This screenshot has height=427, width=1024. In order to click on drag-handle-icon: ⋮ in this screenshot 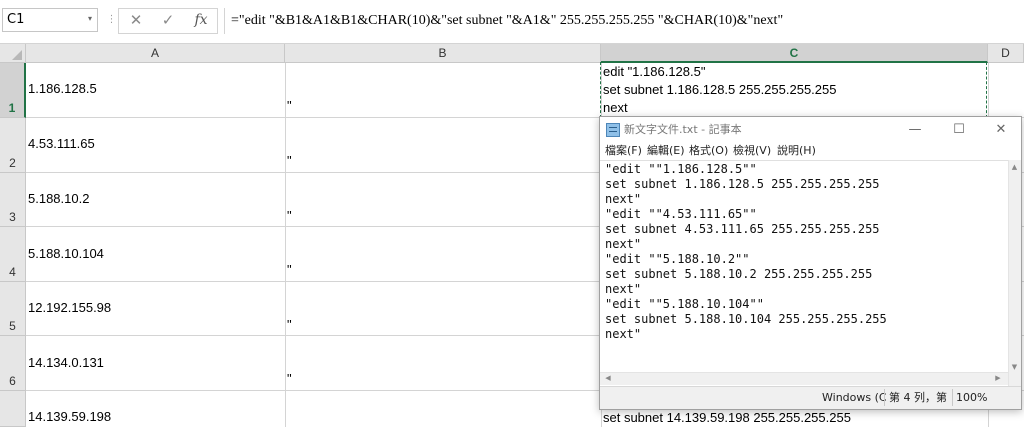, I will do `click(111, 20)`.